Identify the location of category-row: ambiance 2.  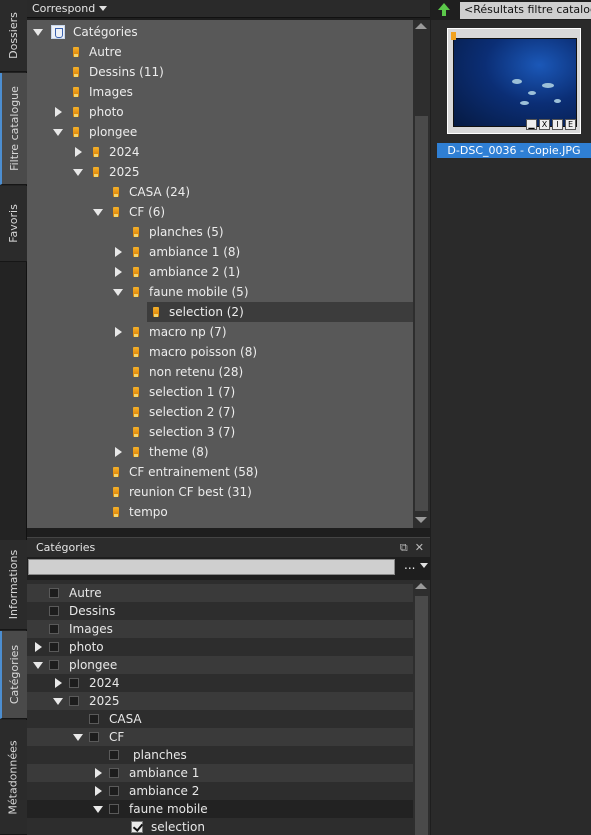
(220, 791).